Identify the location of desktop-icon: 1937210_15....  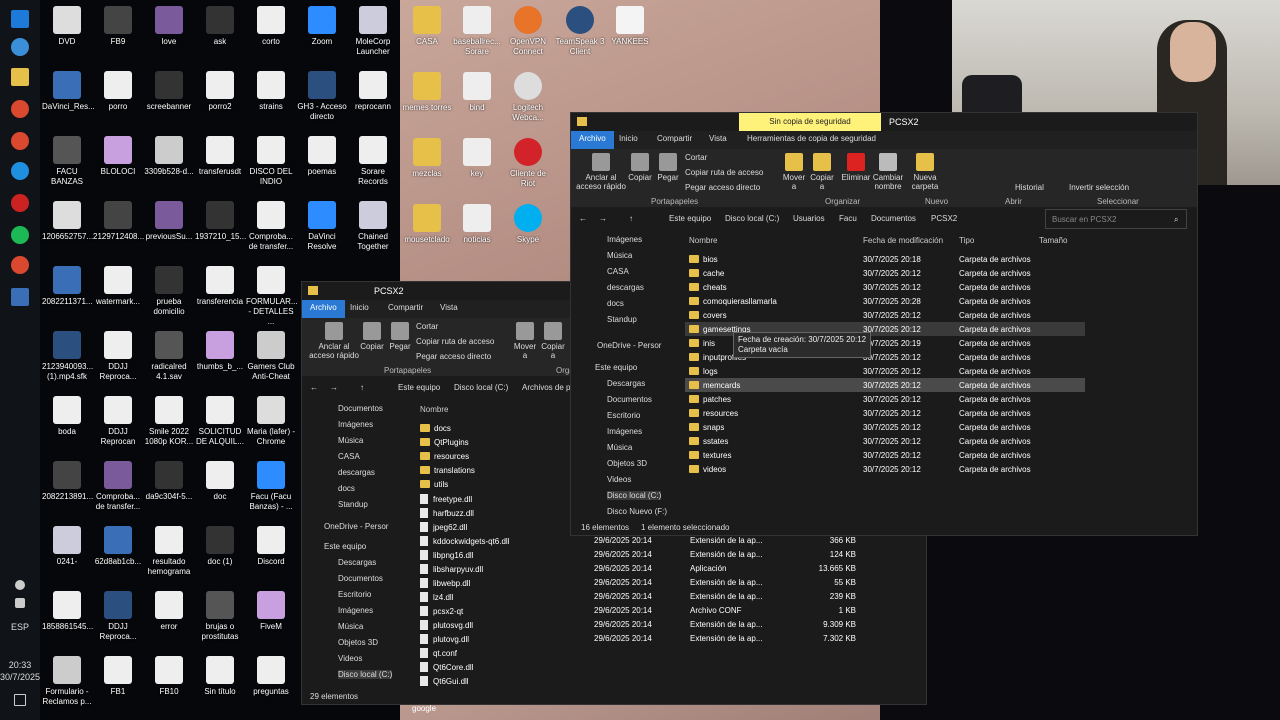
(220, 221).